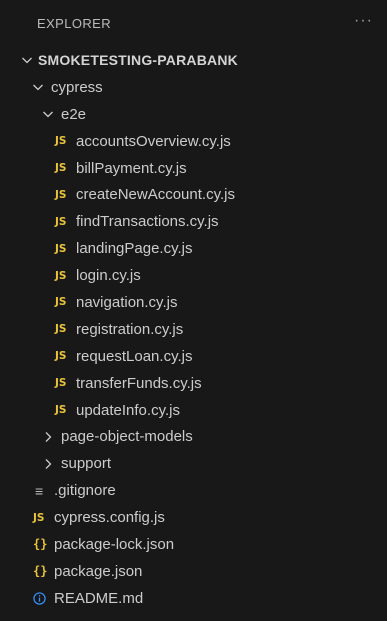 The height and width of the screenshot is (621, 387). Describe the element at coordinates (128, 410) in the screenshot. I see `file-label: updateInfo.cy.js` at that location.